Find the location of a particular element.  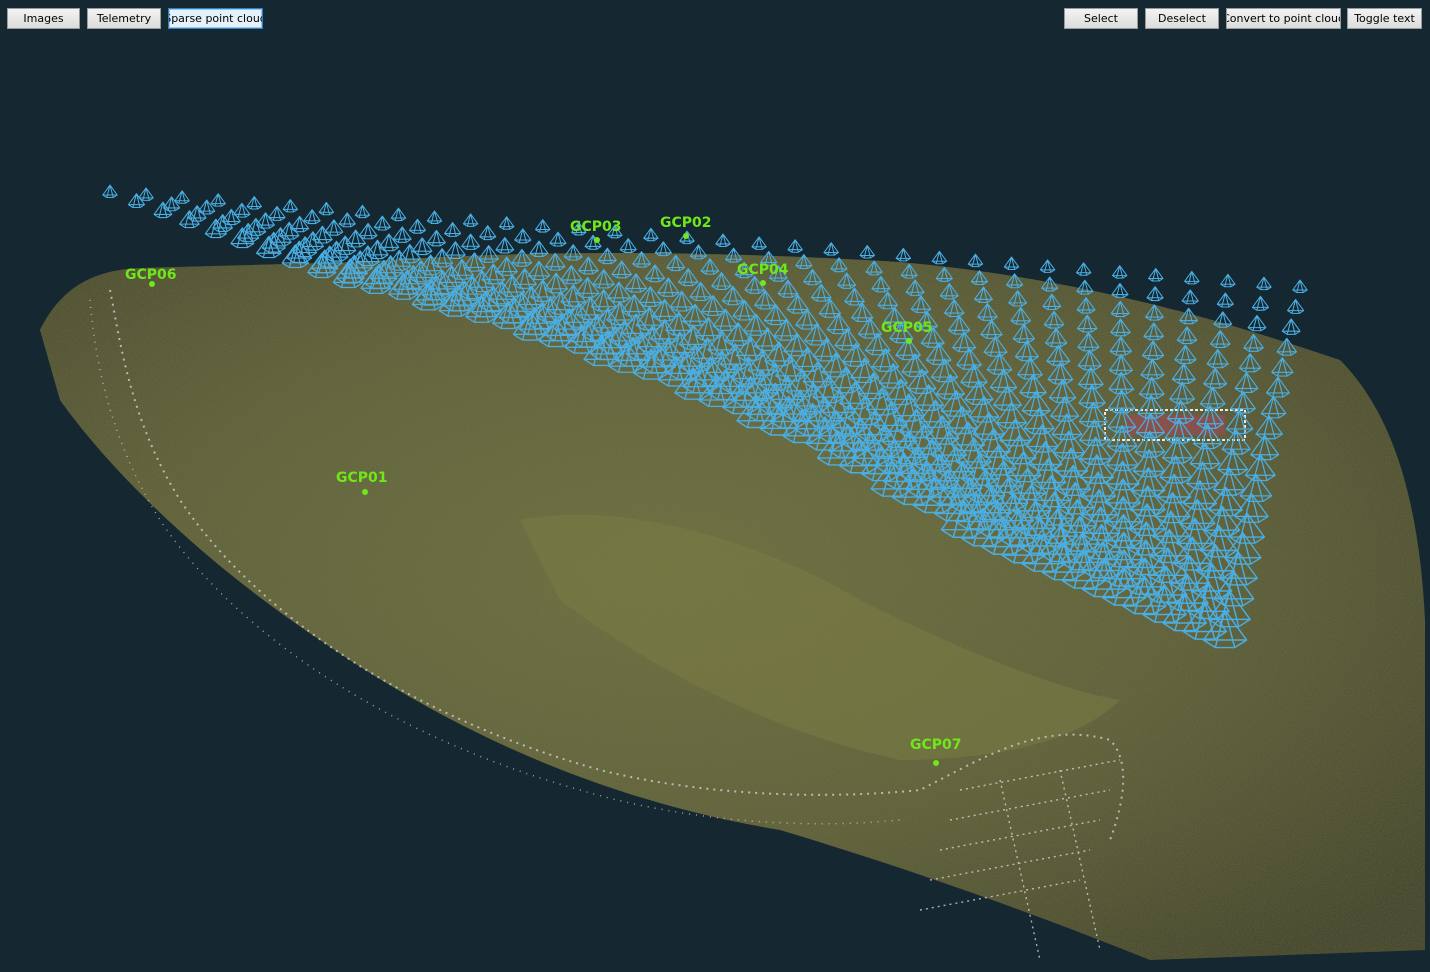

sparse-point-cloud-button: Sparse point cloud is located at coordinates (215, 18).